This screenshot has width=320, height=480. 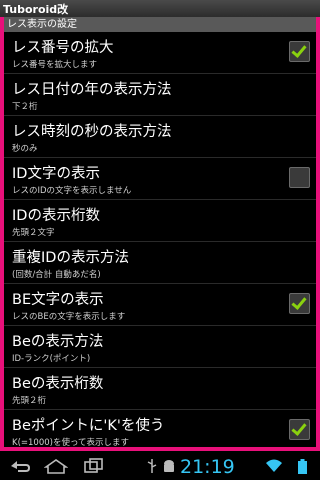 What do you see at coordinates (69, 317) in the screenshot?
I see `setting-summary: レスのBEの文字を表示します` at bounding box center [69, 317].